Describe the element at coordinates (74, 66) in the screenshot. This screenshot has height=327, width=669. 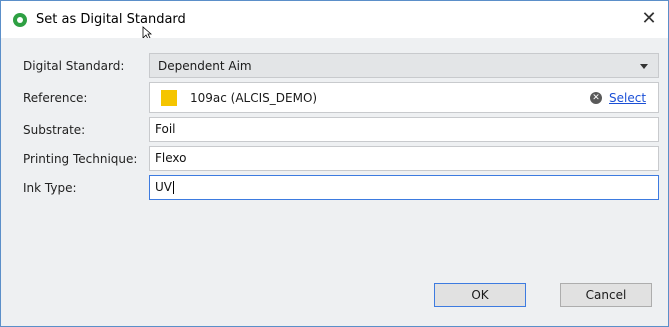
I see `digital-standard-label: Digital Standard:` at that location.